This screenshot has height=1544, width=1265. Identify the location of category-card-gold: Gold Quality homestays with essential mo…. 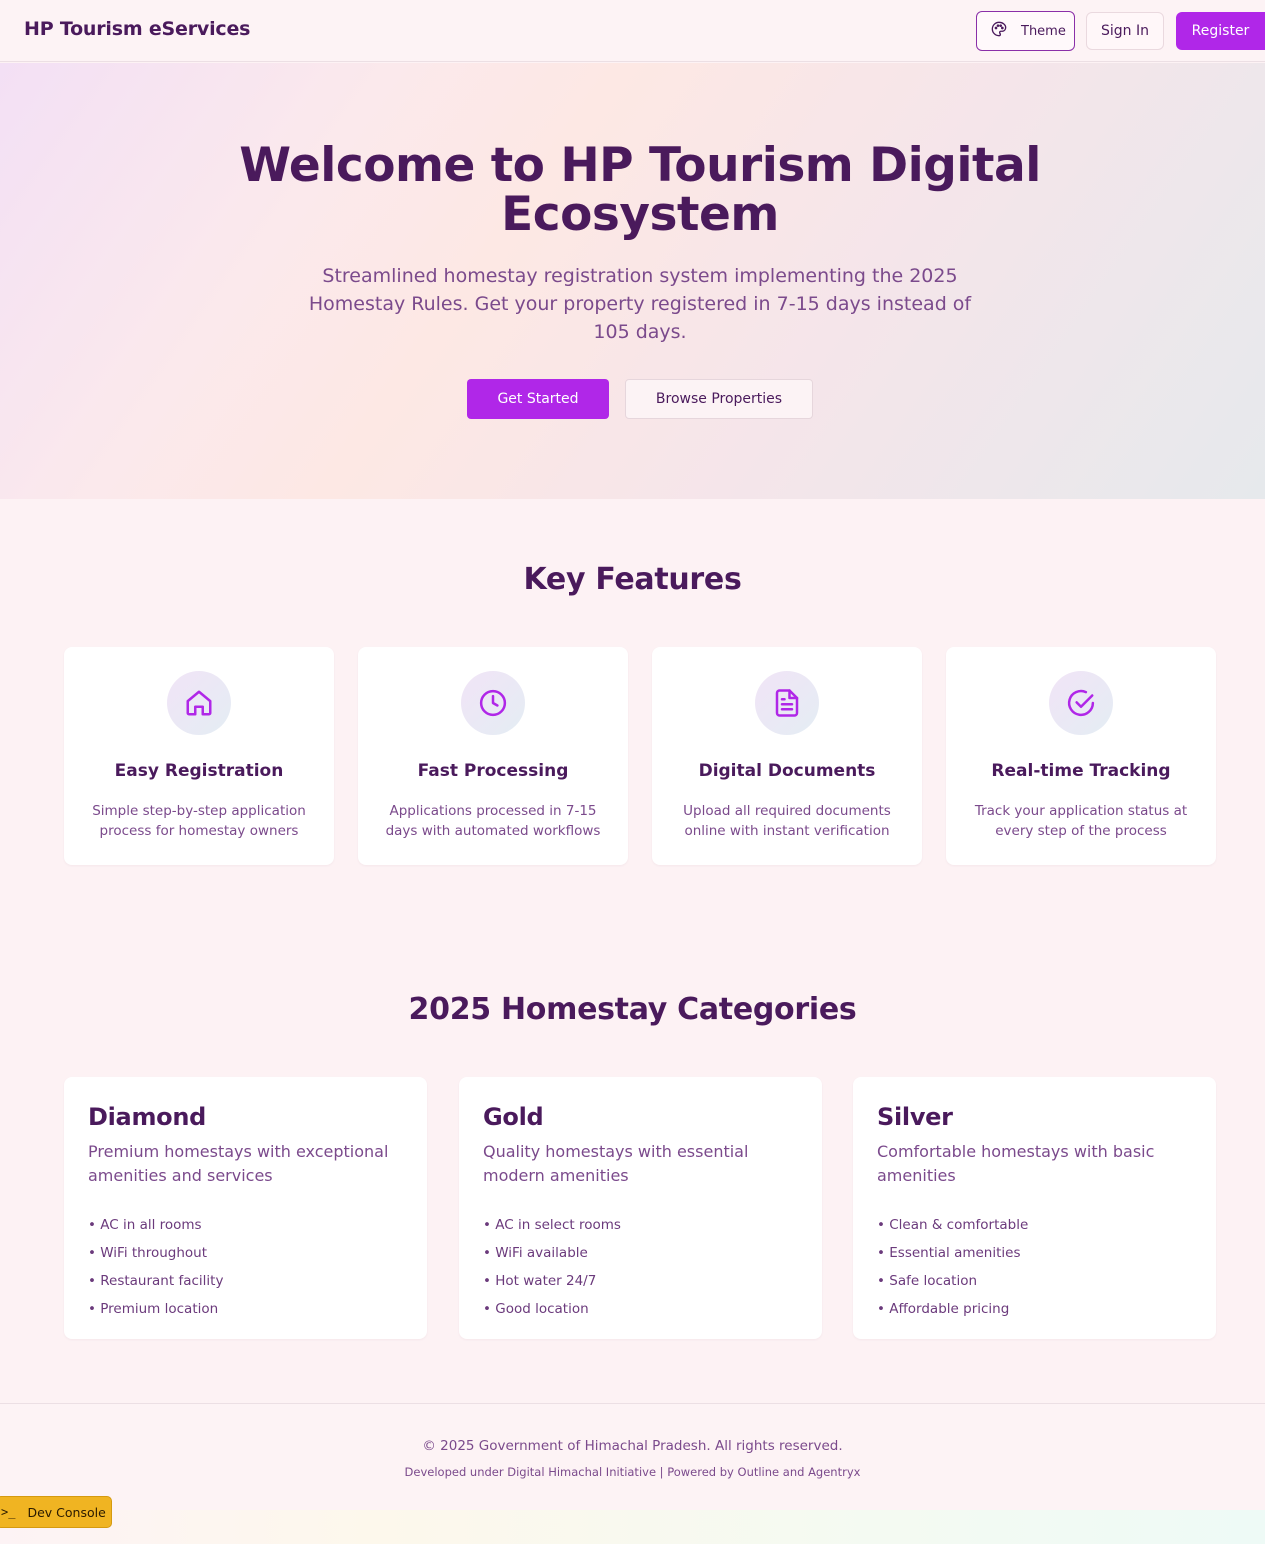
(640, 1208).